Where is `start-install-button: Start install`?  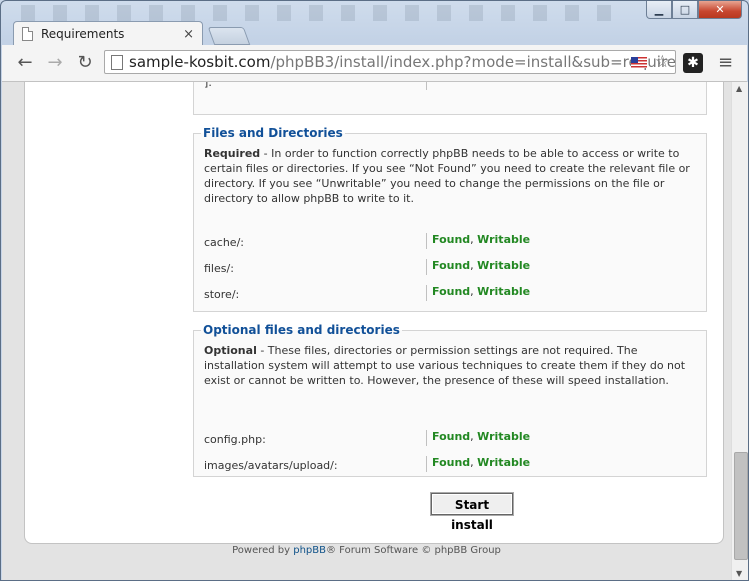 start-install-button: Start install is located at coordinates (472, 512).